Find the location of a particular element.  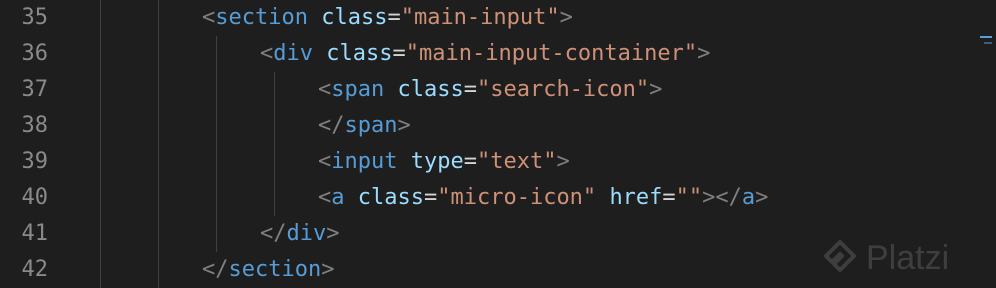

code-line: <a class="micro-icon" href=""></a> is located at coordinates (543, 198).